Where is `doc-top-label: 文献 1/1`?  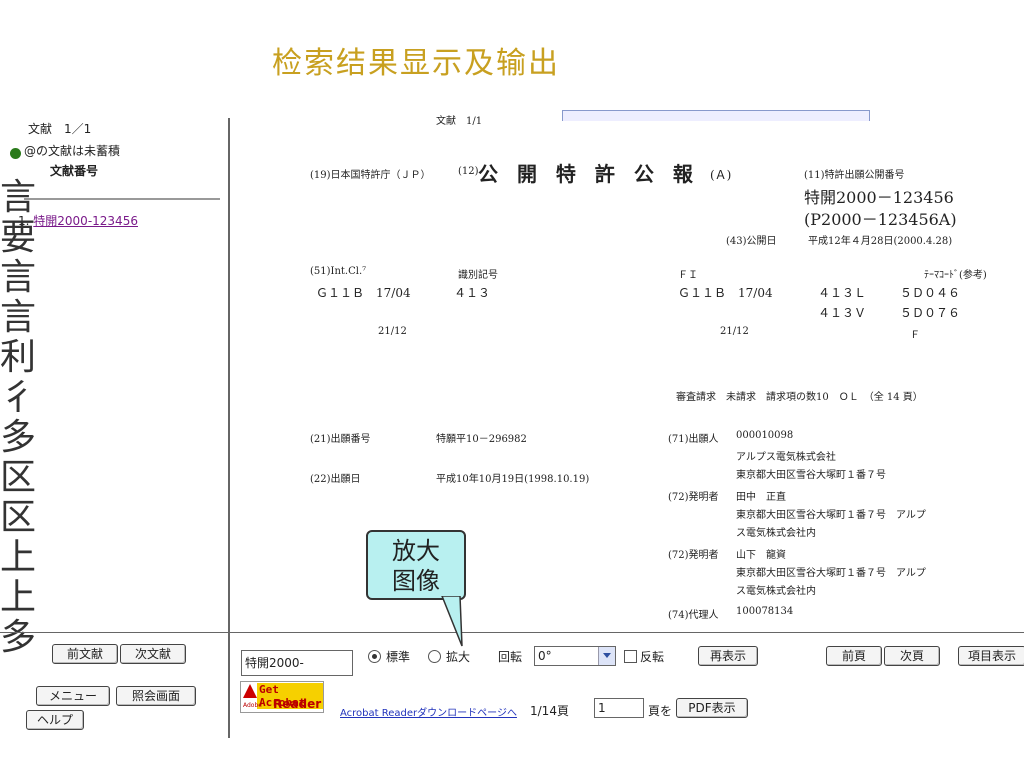 doc-top-label: 文献 1/1 is located at coordinates (459, 121).